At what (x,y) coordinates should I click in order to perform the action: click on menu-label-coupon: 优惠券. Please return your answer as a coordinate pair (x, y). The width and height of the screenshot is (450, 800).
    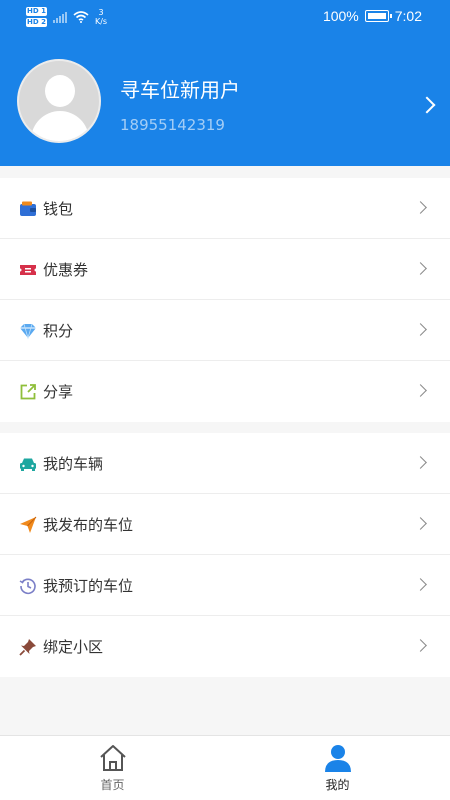
    Looking at the image, I should click on (66, 270).